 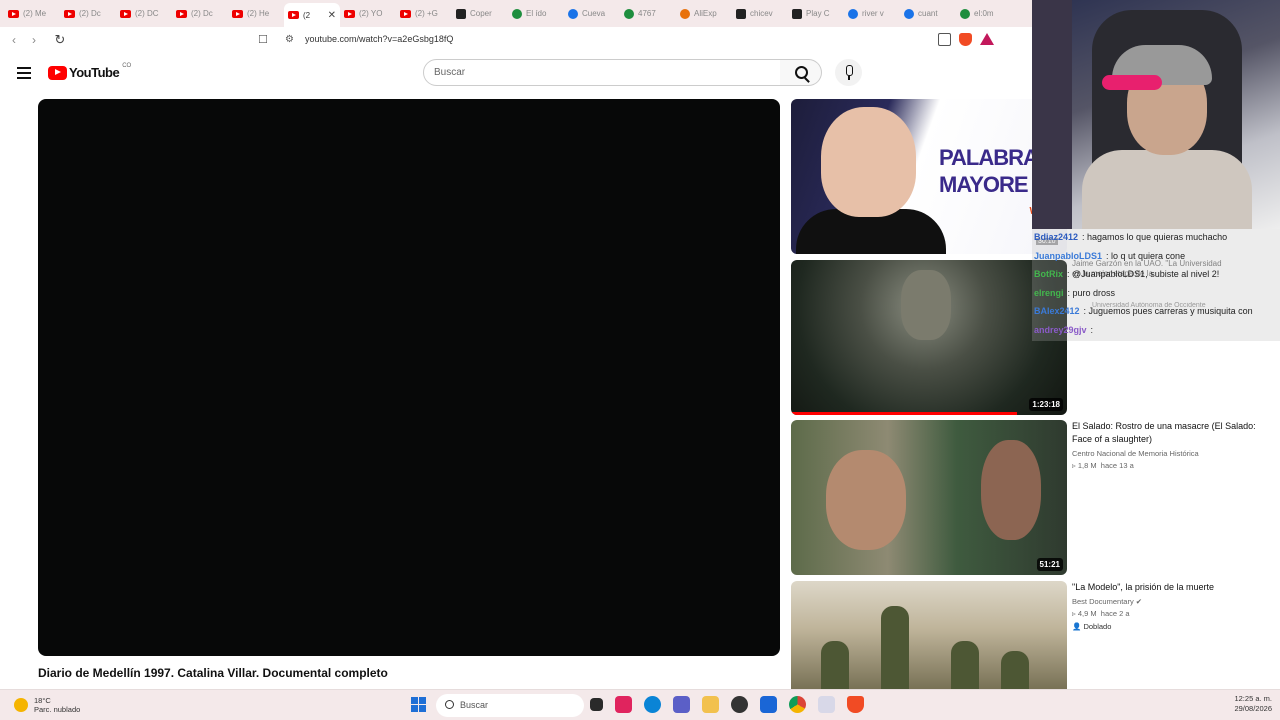 What do you see at coordinates (602, 72) in the screenshot?
I see `search-input: Buscar` at bounding box center [602, 72].